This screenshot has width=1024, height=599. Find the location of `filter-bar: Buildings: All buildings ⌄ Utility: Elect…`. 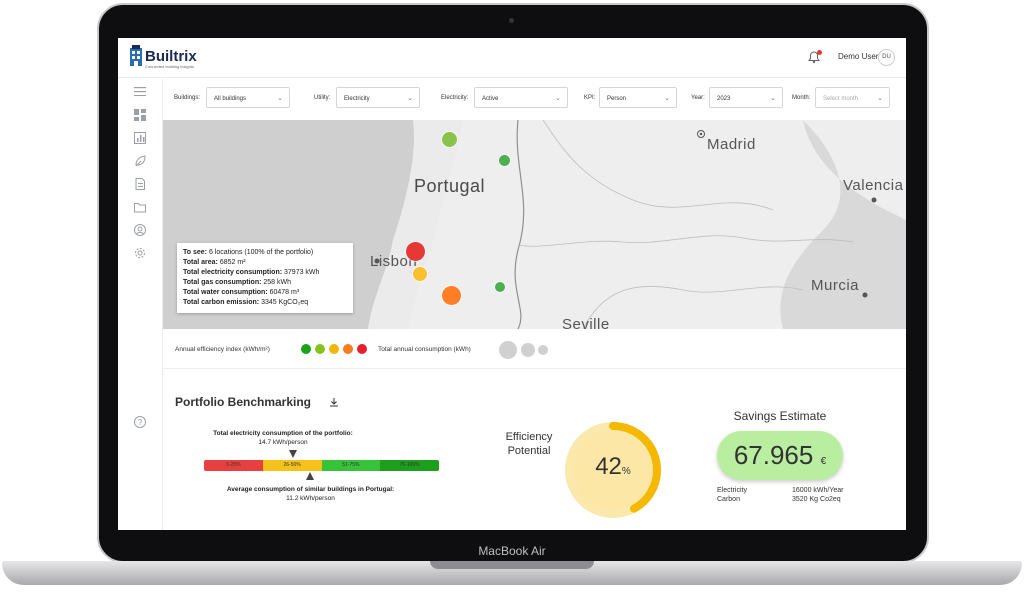

filter-bar: Buildings: All buildings ⌄ Utility: Elect… is located at coordinates (534, 99).